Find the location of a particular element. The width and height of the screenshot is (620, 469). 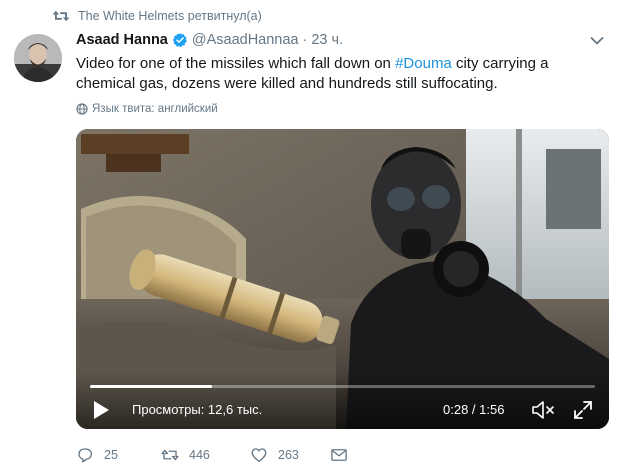

tweet-language: Язык твита: английский is located at coordinates (147, 109).